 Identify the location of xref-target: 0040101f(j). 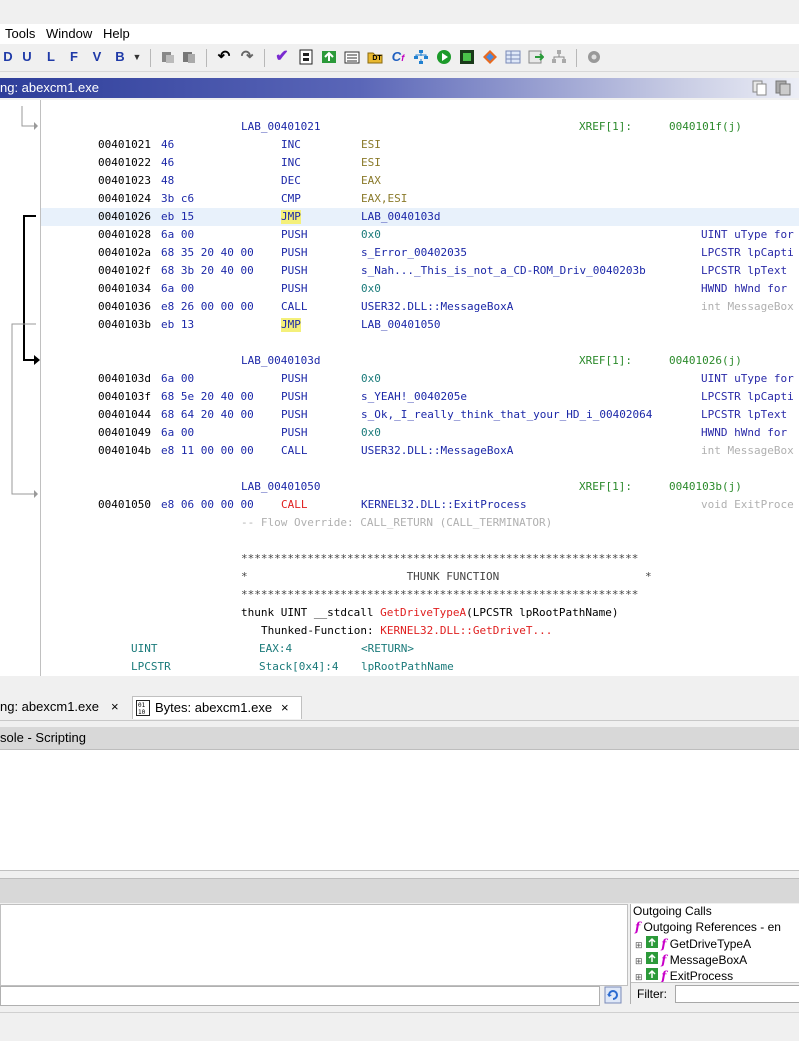
(705, 127).